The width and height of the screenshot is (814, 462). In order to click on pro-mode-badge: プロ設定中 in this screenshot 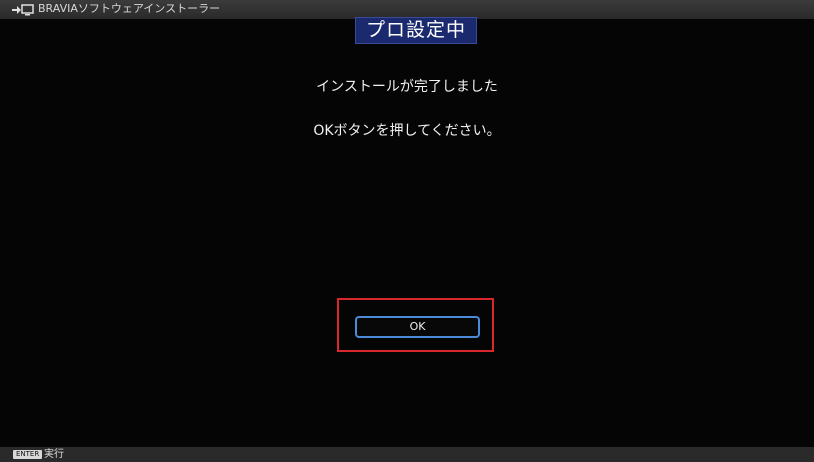, I will do `click(416, 30)`.